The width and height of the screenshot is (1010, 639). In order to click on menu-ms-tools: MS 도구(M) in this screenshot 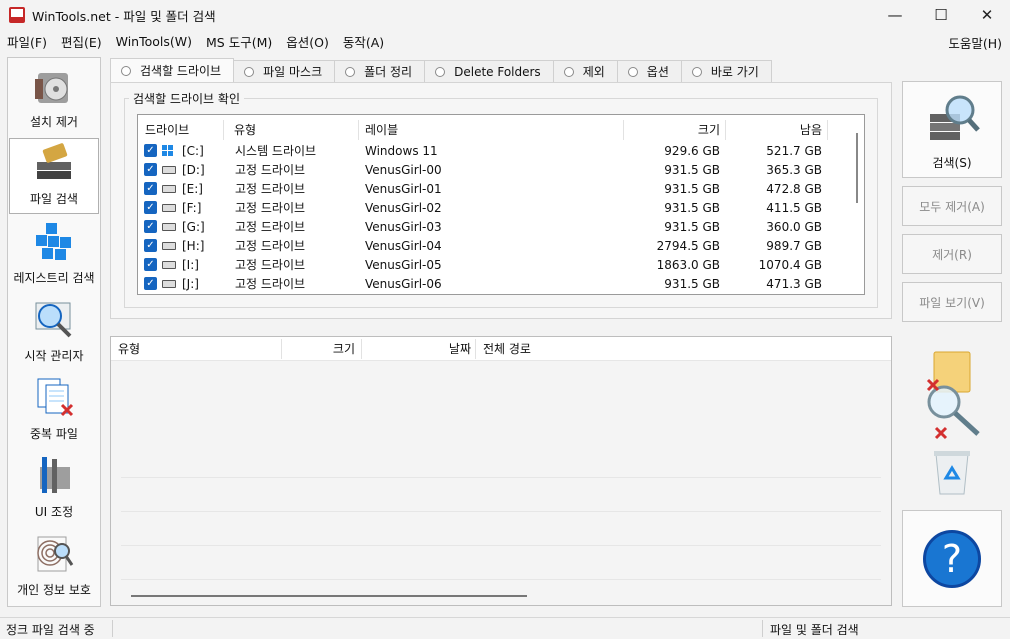, I will do `click(239, 41)`.